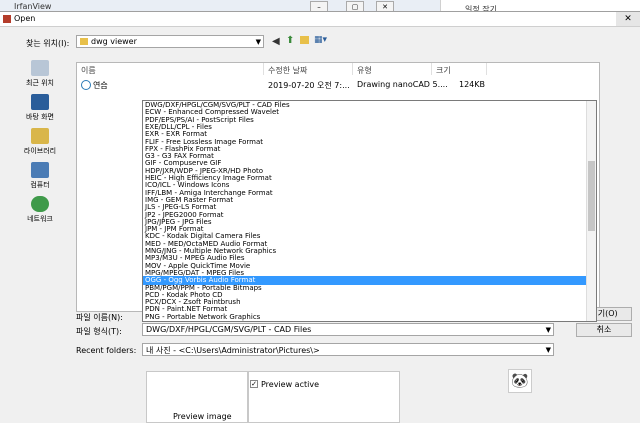  I want to click on file-name-label: 파일 이름(N):, so click(99, 317).